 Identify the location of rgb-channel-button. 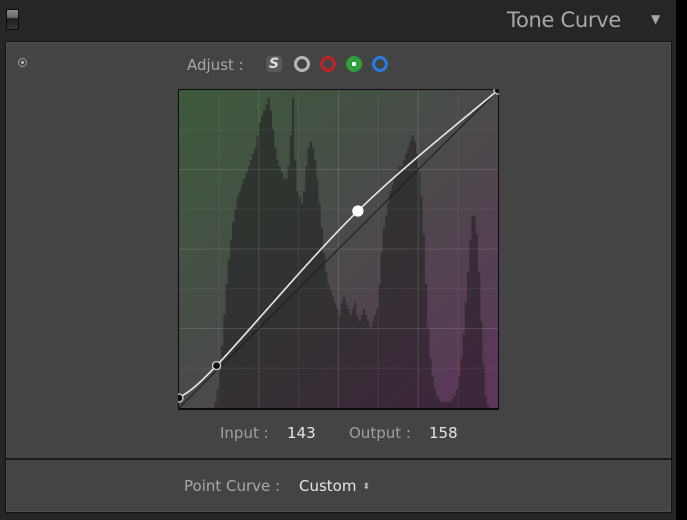
(302, 64).